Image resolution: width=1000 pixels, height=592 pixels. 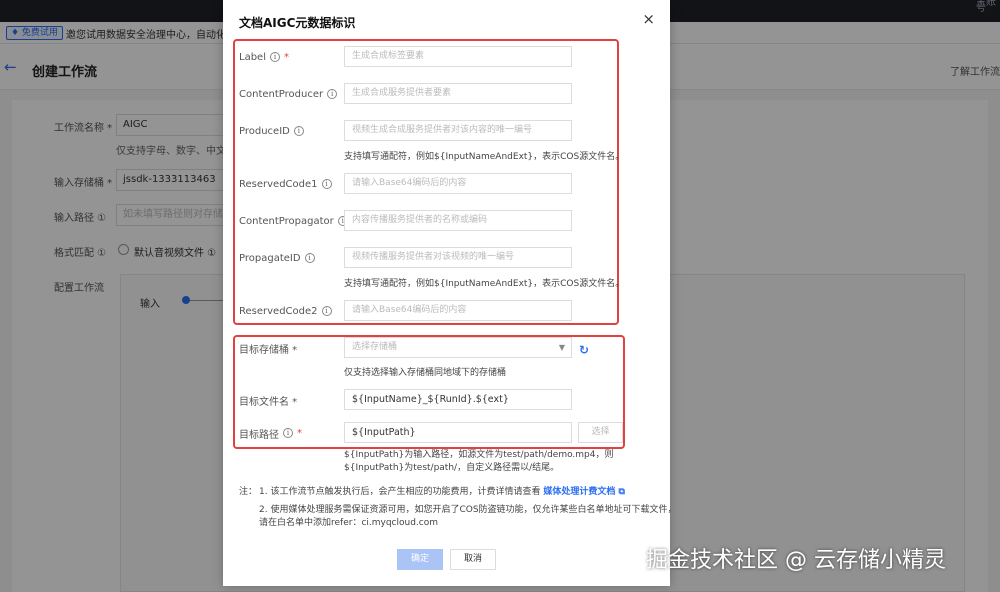 What do you see at coordinates (458, 183) in the screenshot?
I see `reserved-code1-input: 请输入Base64编码后的内容` at bounding box center [458, 183].